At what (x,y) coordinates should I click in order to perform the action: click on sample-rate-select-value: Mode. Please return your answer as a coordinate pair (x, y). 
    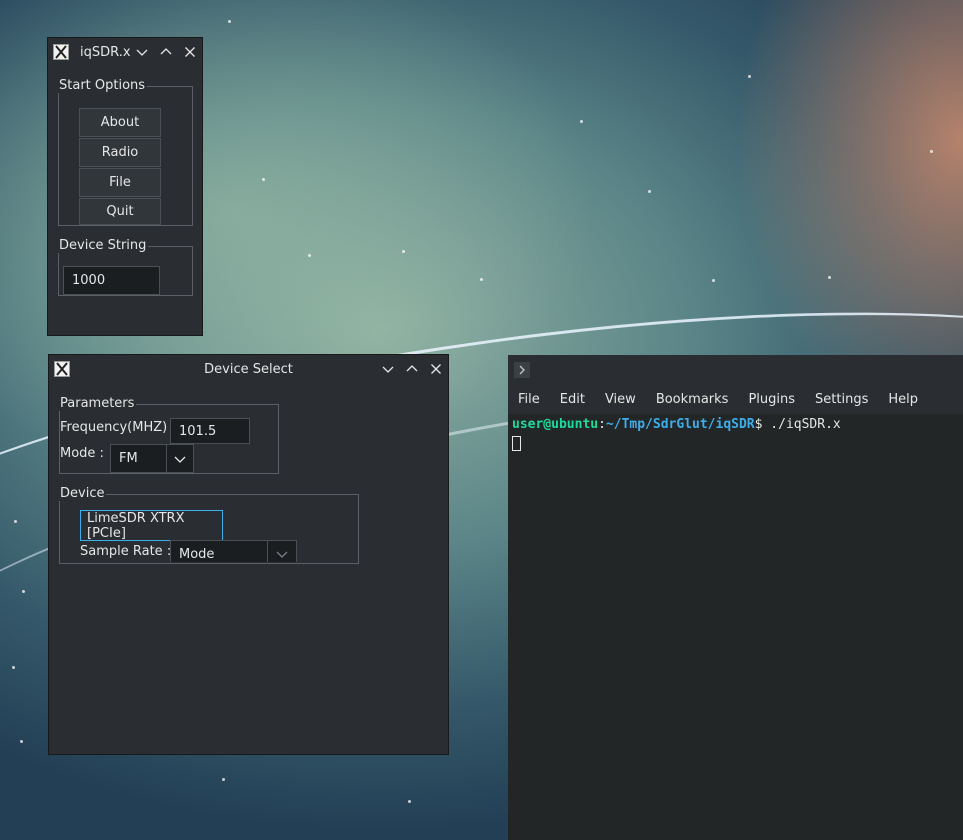
    Looking at the image, I should click on (197, 554).